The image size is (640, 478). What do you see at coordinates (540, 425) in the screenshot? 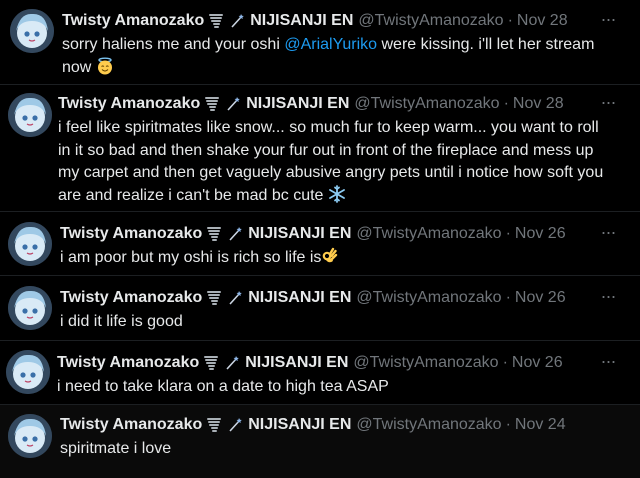
I see `tweet-date: Nov 24` at bounding box center [540, 425].